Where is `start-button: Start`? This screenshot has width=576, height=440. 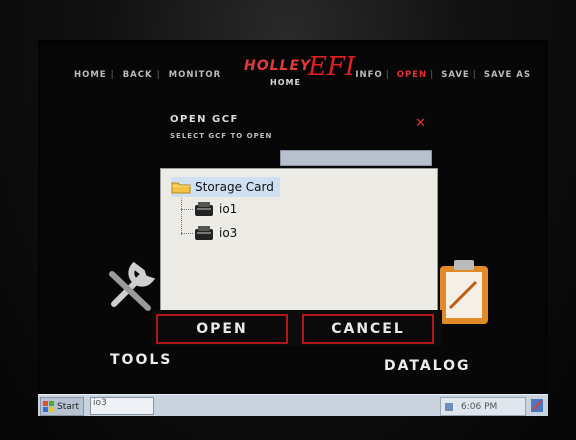
start-button: Start is located at coordinates (62, 406).